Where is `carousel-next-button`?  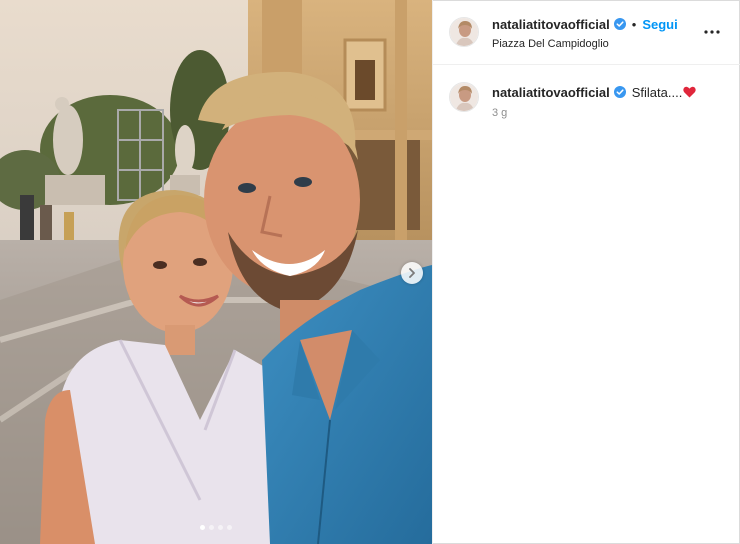
carousel-next-button is located at coordinates (412, 273).